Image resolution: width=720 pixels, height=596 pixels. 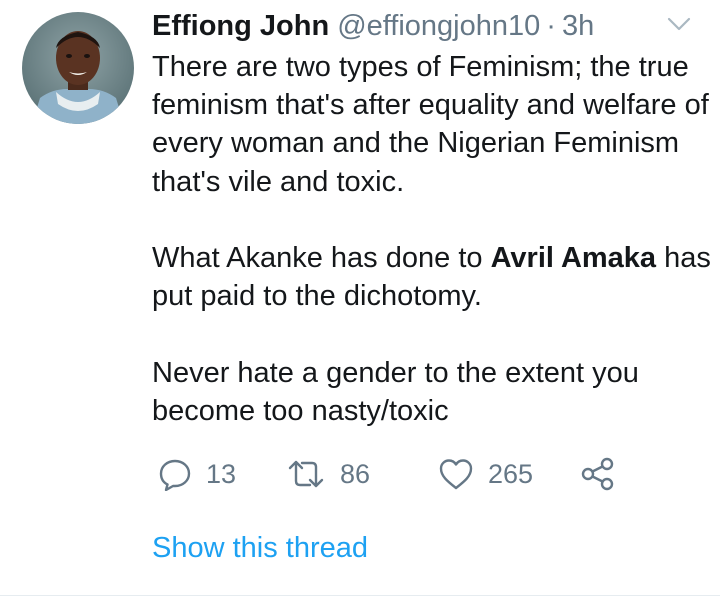 What do you see at coordinates (260, 548) in the screenshot?
I see `show-thread-link: Show this thread` at bounding box center [260, 548].